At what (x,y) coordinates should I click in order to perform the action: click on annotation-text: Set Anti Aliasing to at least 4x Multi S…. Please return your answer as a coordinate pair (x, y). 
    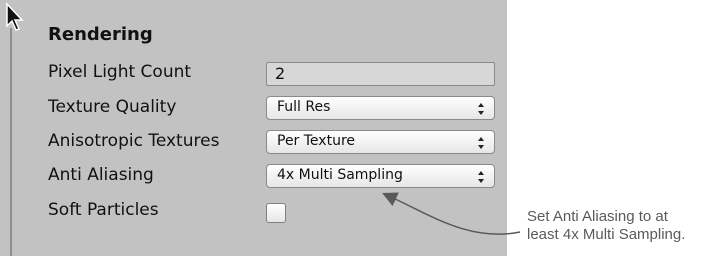
    Looking at the image, I should click on (625, 226).